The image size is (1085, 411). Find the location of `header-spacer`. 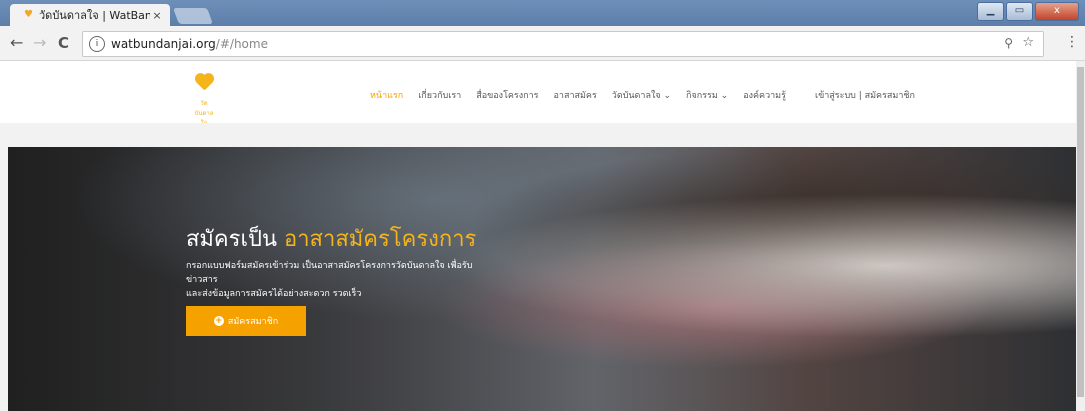

header-spacer is located at coordinates (538, 135).